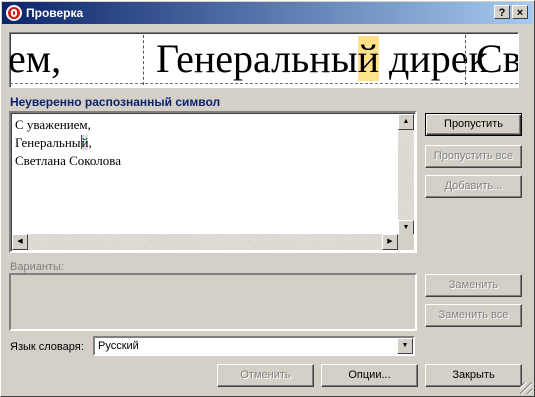 The width and height of the screenshot is (535, 397). Describe the element at coordinates (37, 267) in the screenshot. I see `variants-label: Варианты:` at that location.